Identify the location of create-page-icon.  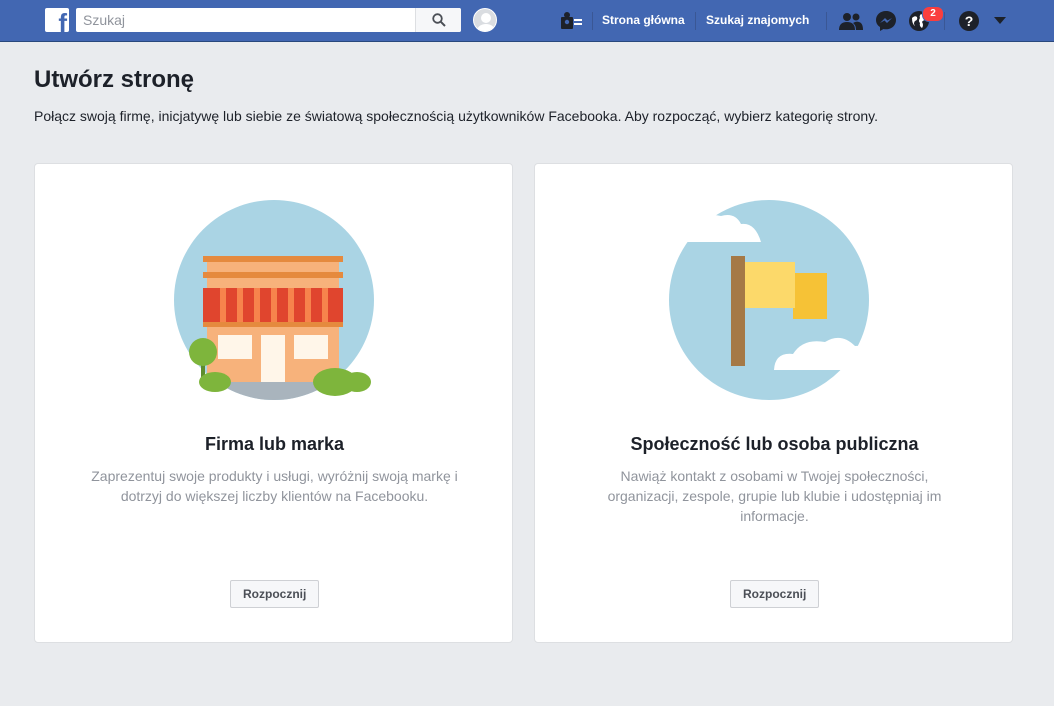
(572, 21).